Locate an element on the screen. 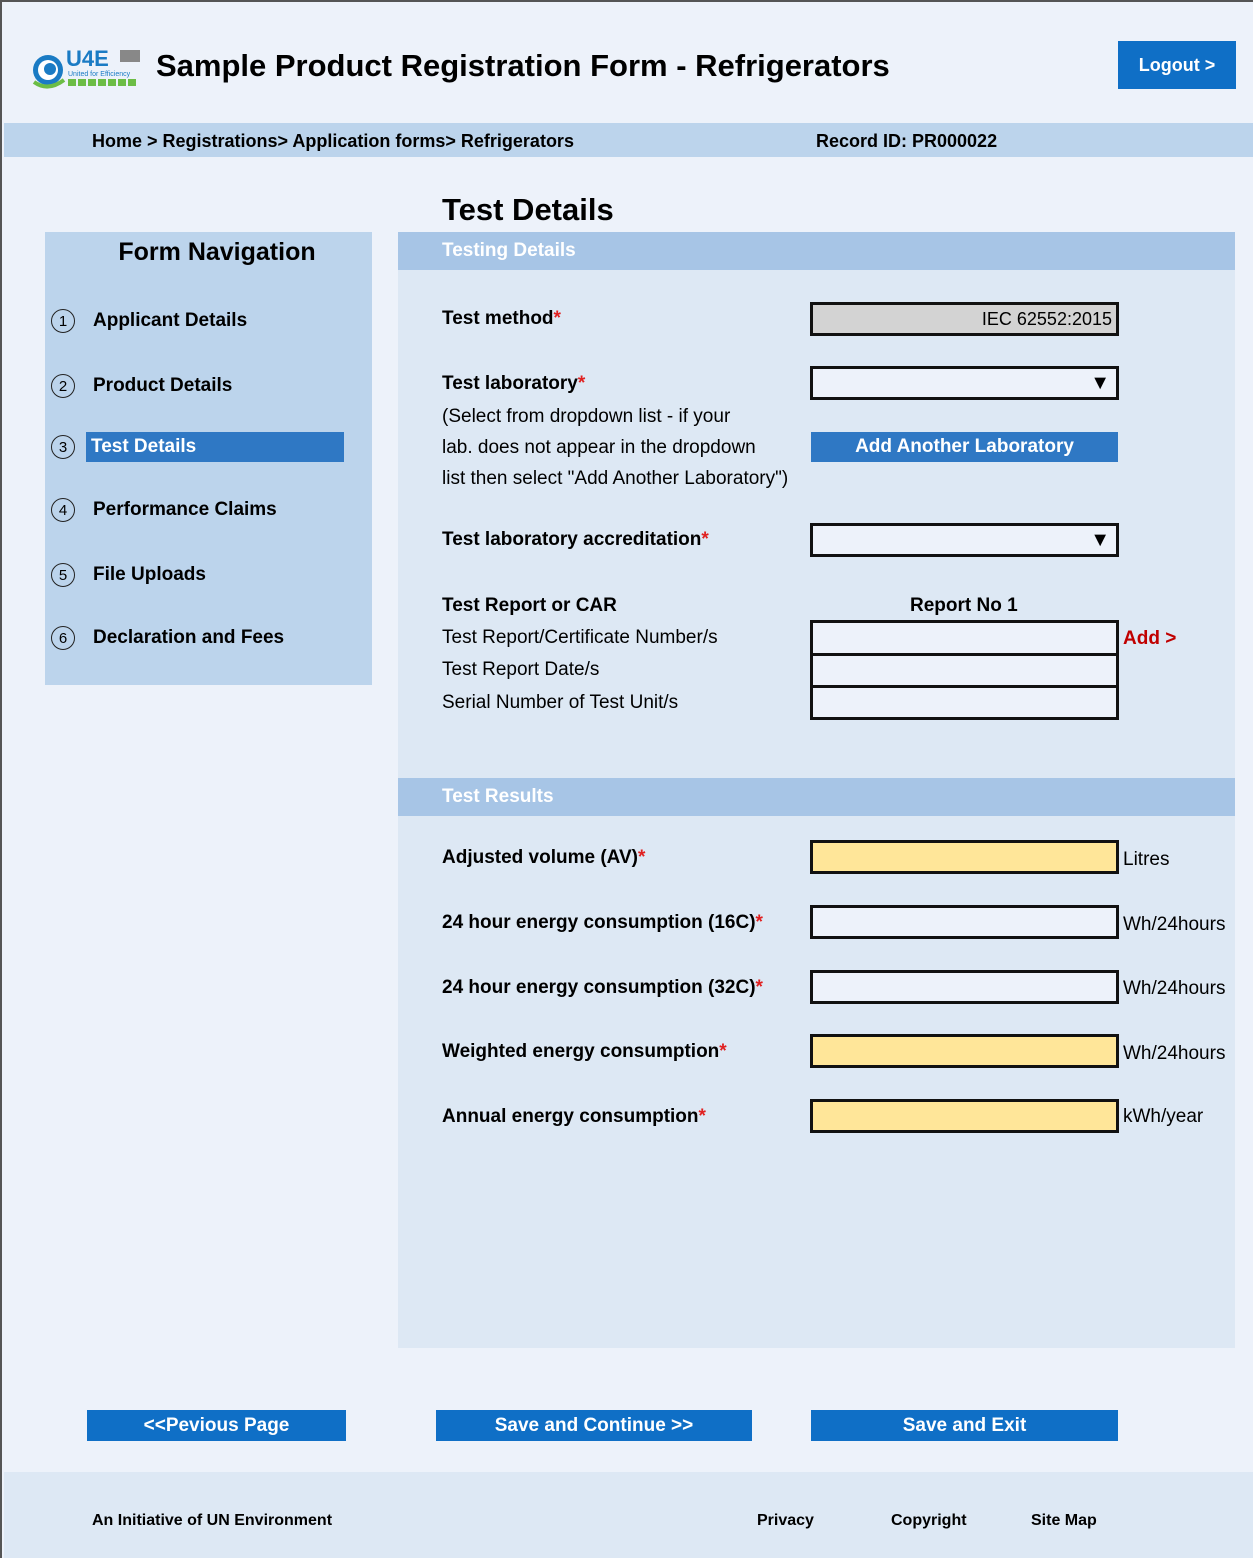 The height and width of the screenshot is (1558, 1253). nav-item-label: Test Details is located at coordinates (215, 447).